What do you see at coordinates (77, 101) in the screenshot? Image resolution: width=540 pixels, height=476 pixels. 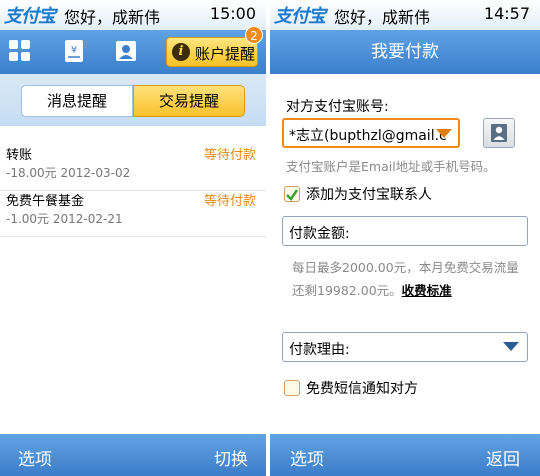 I see `tab-message-reminder: 消息提醒` at bounding box center [77, 101].